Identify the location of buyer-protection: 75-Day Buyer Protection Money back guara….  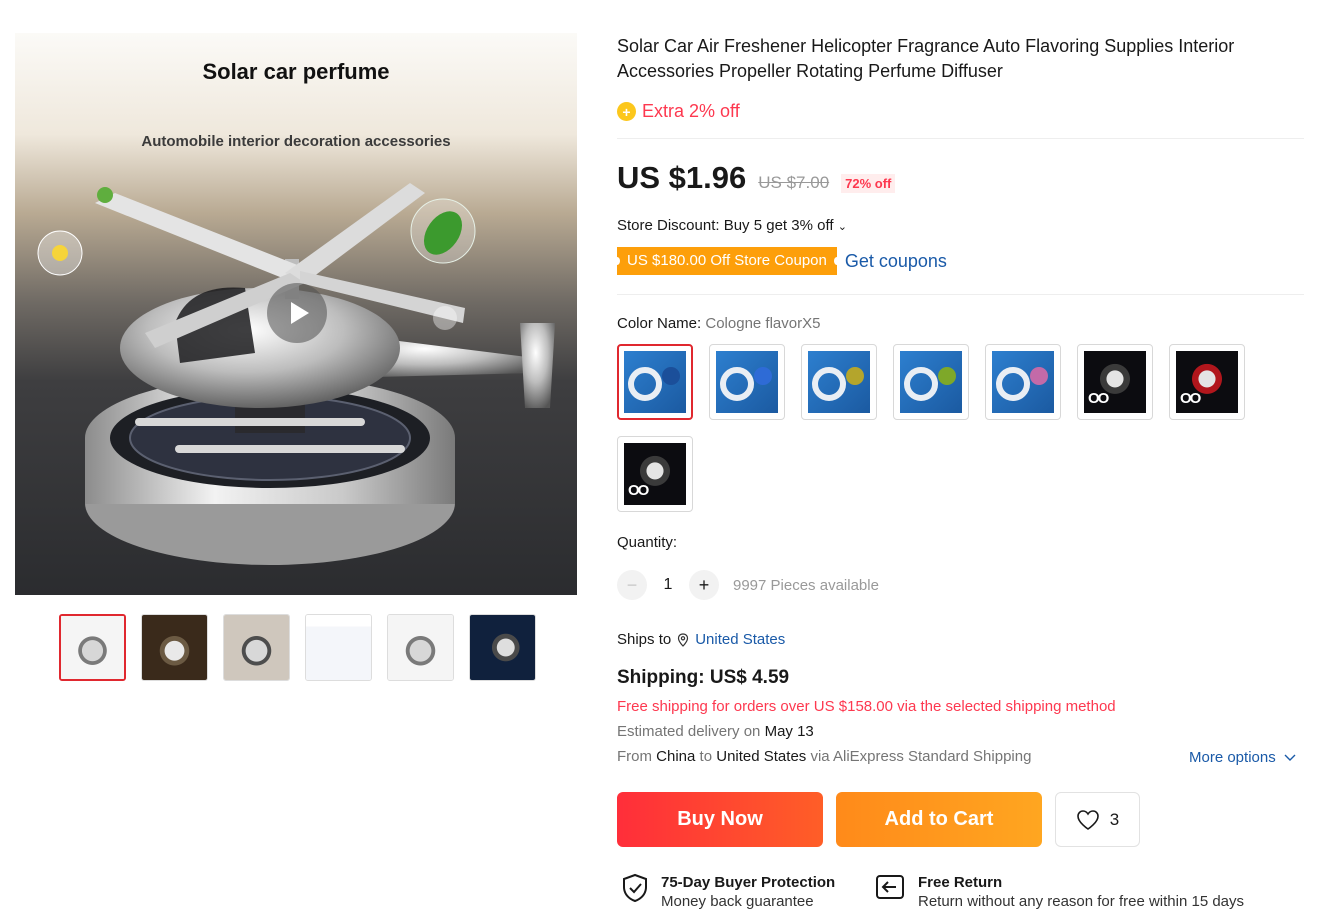
(728, 892).